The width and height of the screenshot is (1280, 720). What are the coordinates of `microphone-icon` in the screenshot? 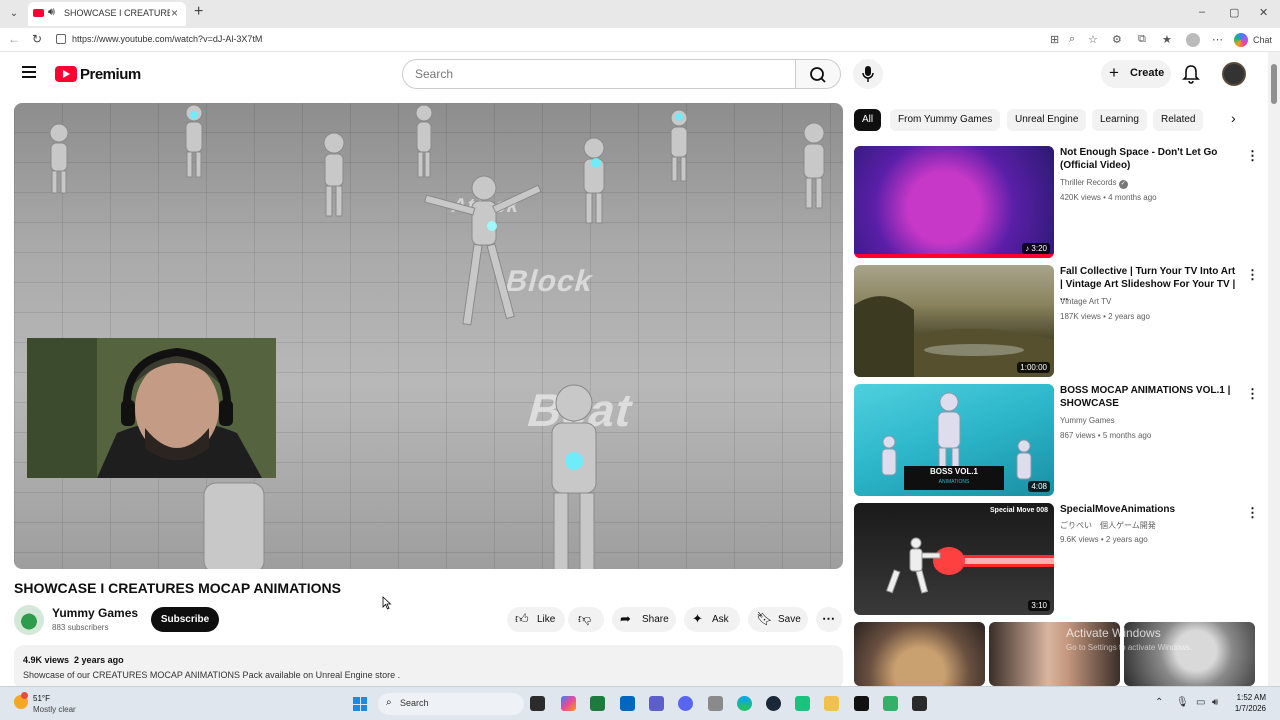 It's located at (868, 74).